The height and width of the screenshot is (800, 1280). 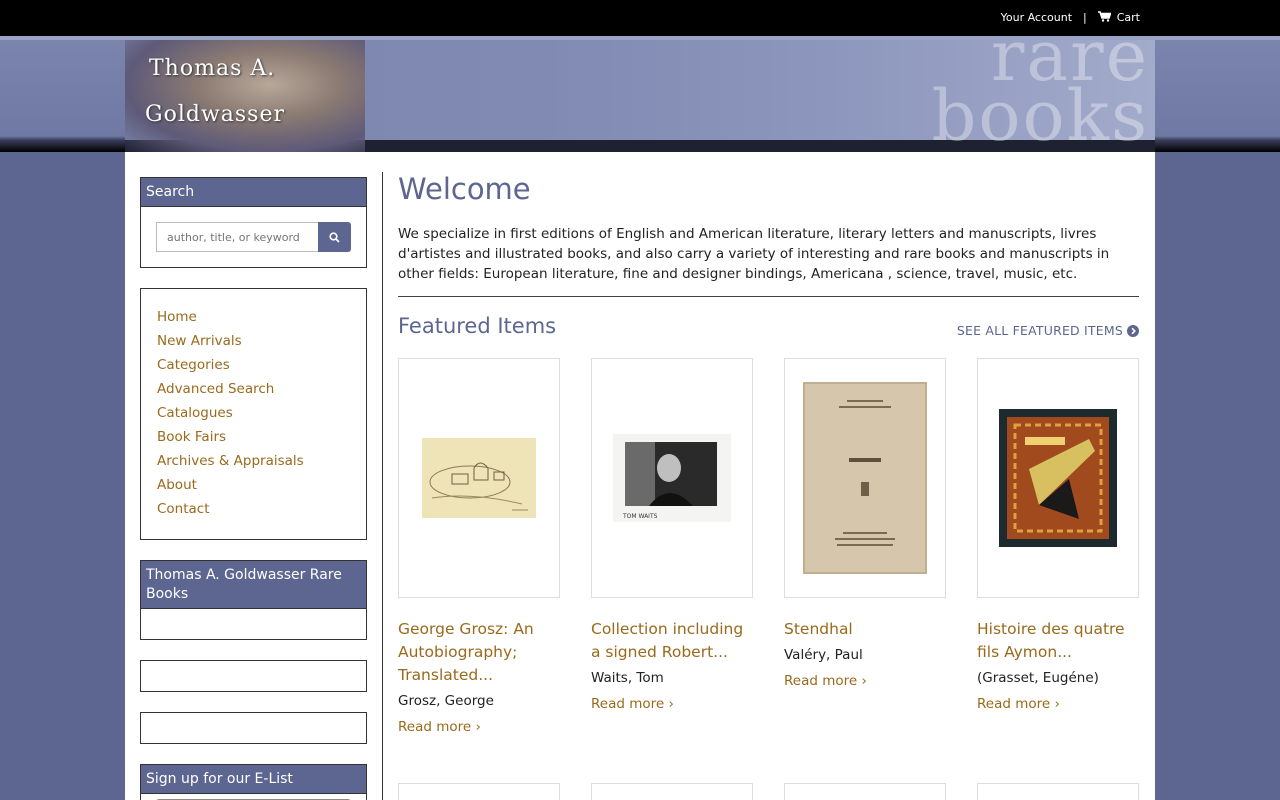 I want to click on logo-line-2: Goldwasser, so click(x=215, y=114).